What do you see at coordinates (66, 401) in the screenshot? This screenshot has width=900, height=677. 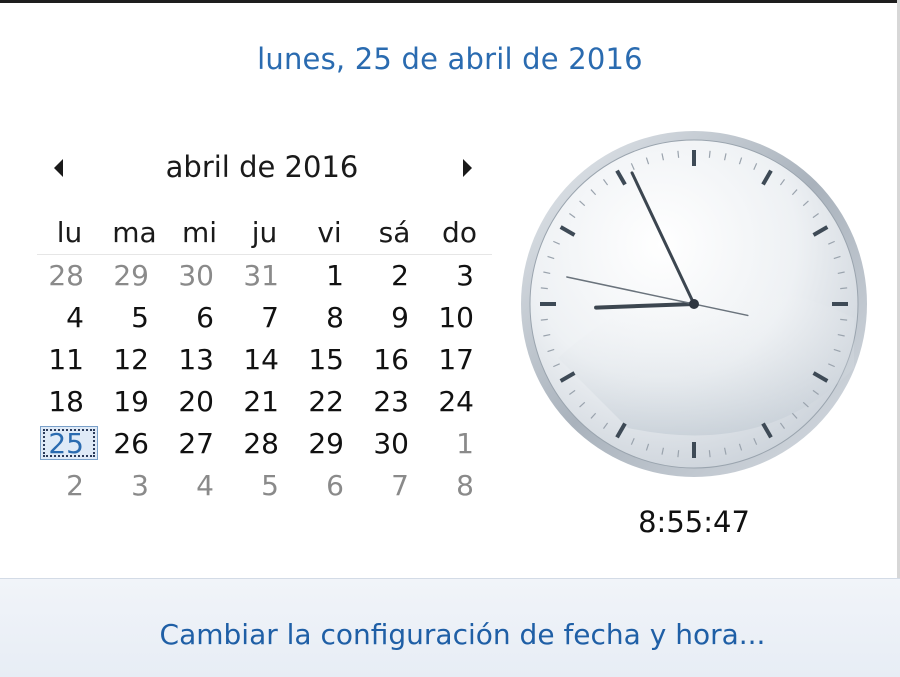 I see `calendar-day-number: 18` at bounding box center [66, 401].